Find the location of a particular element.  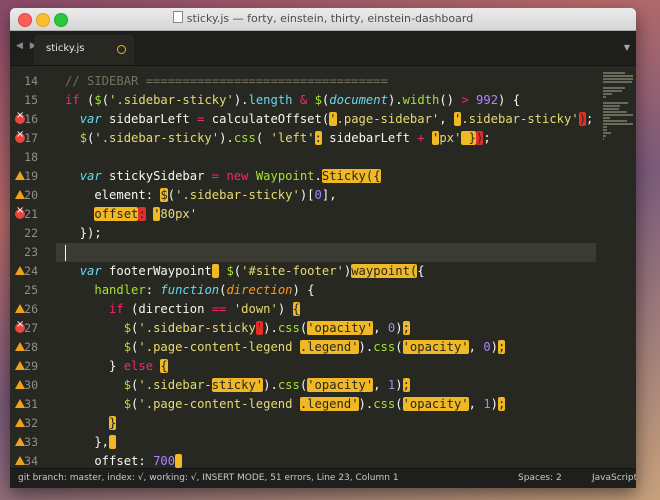

lint-warning-mark: : is located at coordinates (318, 138).